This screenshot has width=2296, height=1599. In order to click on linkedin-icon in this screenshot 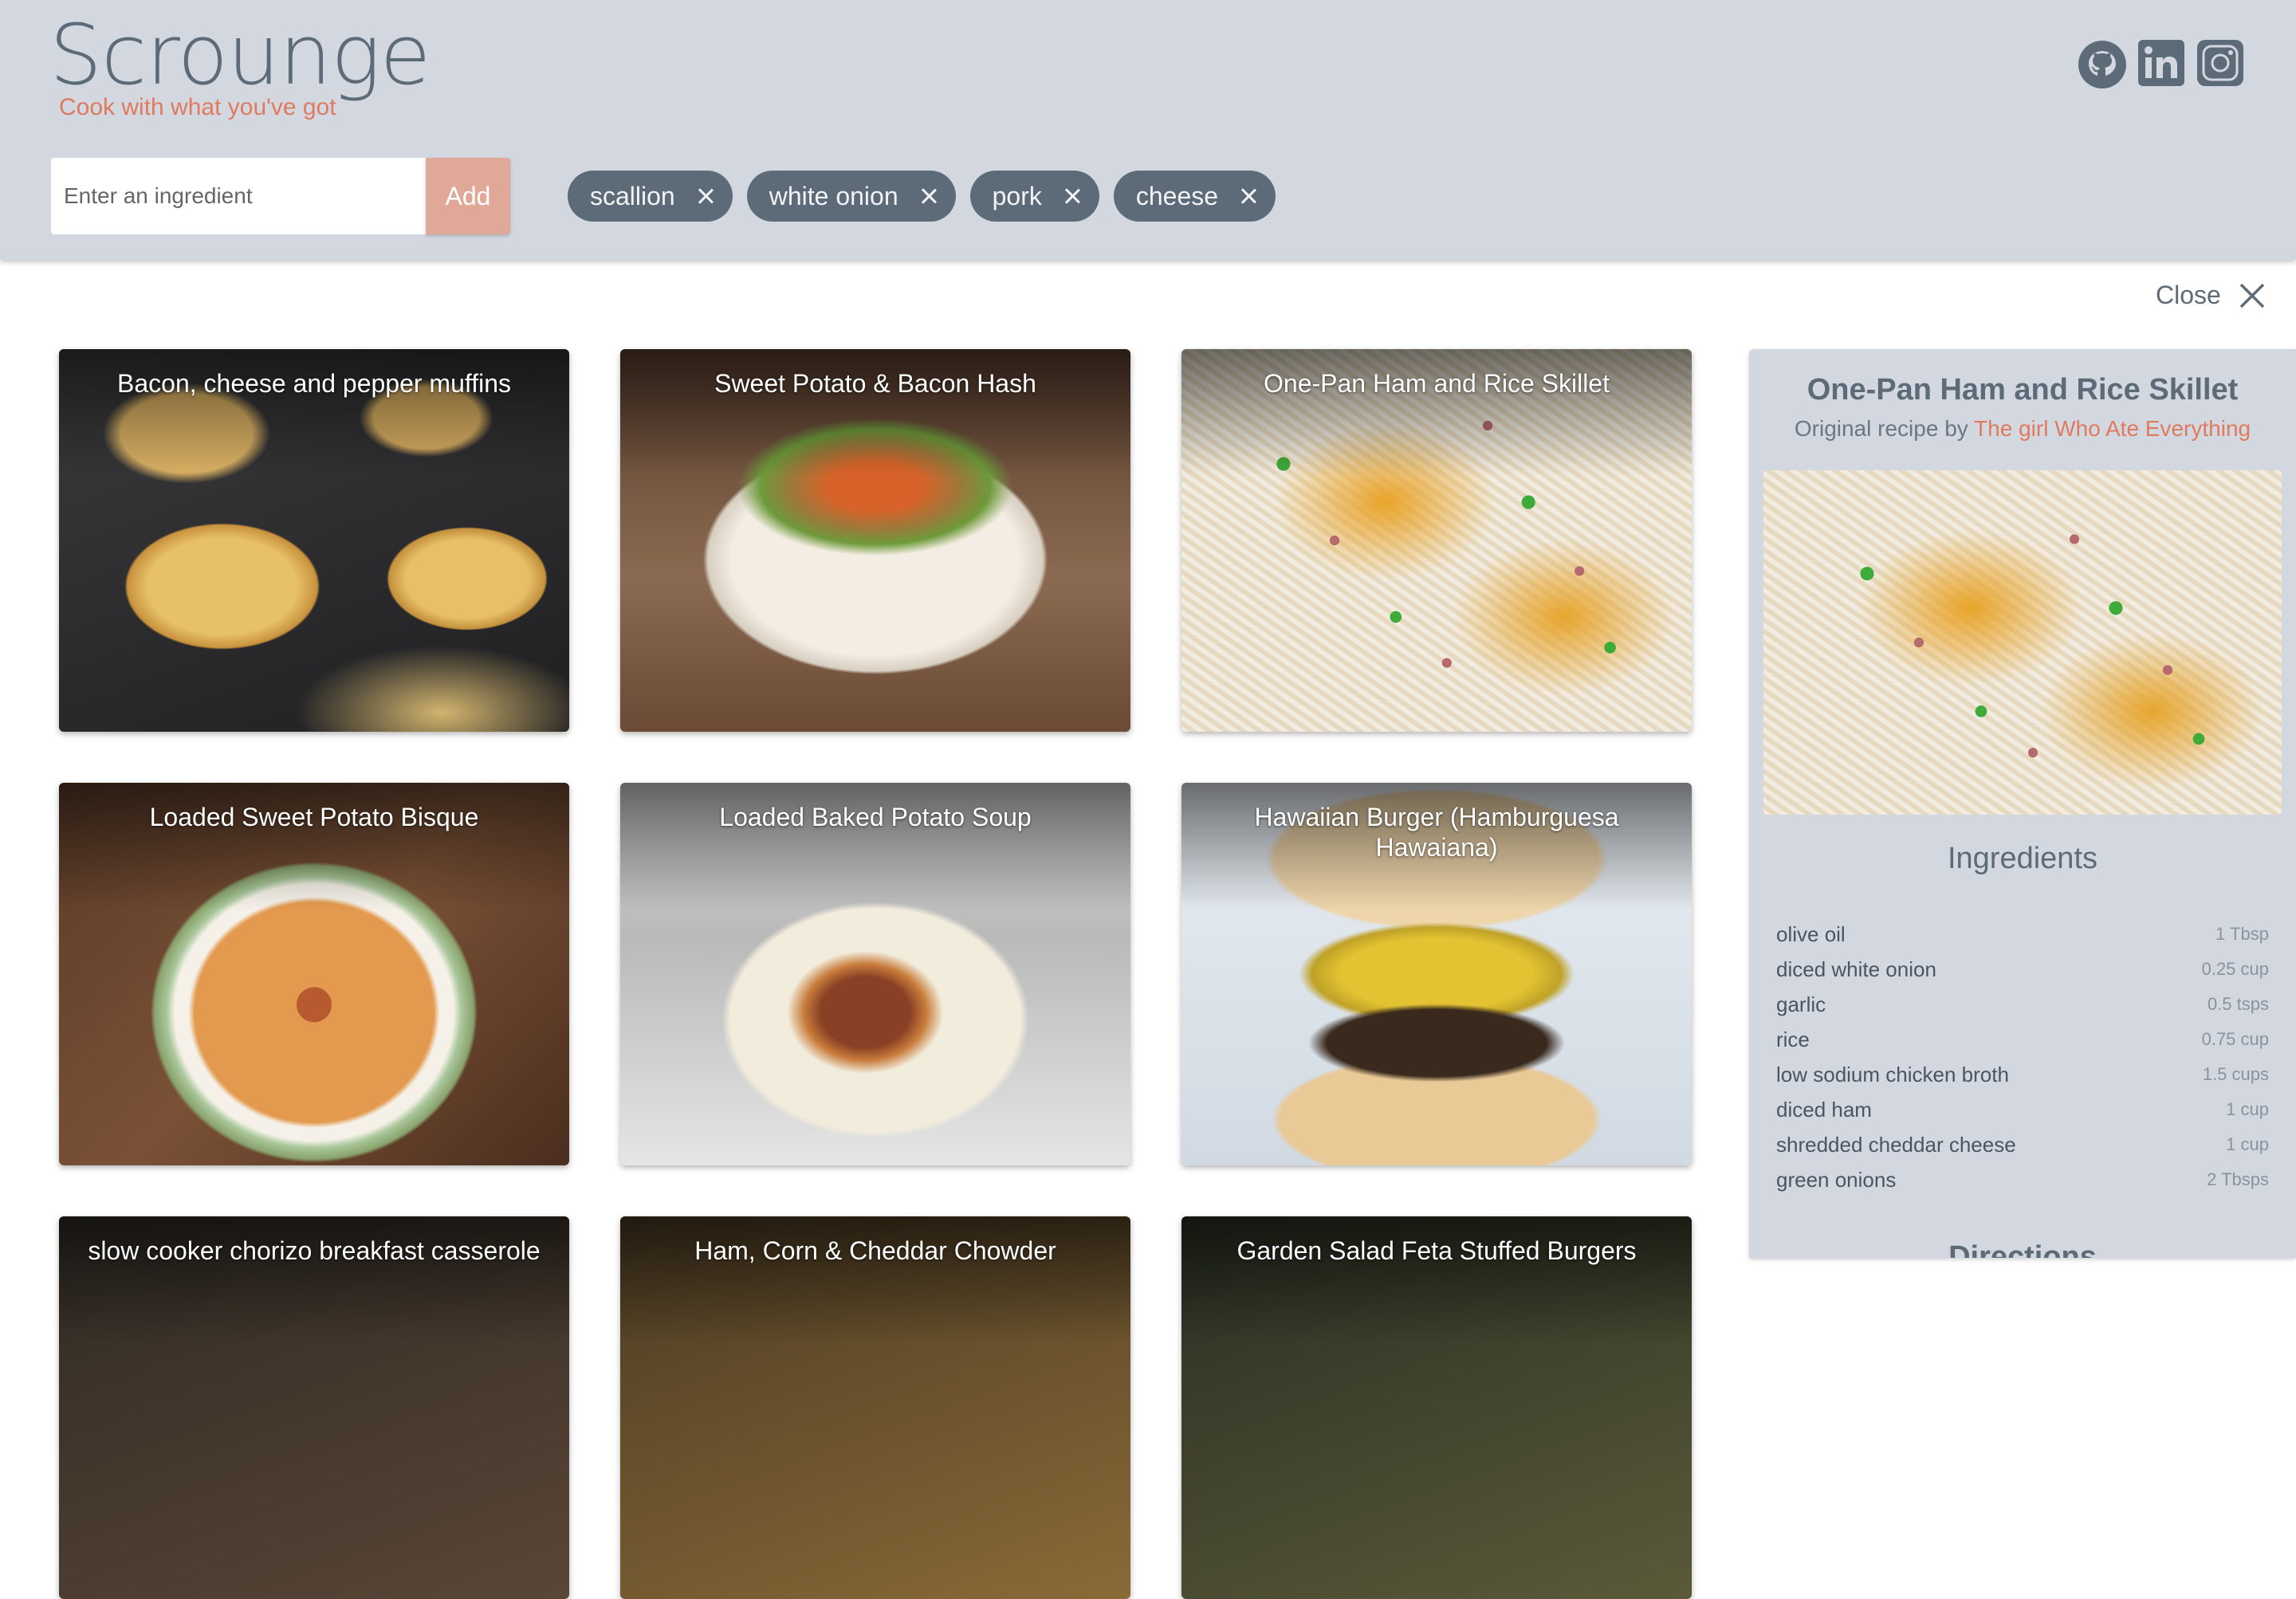, I will do `click(2161, 63)`.